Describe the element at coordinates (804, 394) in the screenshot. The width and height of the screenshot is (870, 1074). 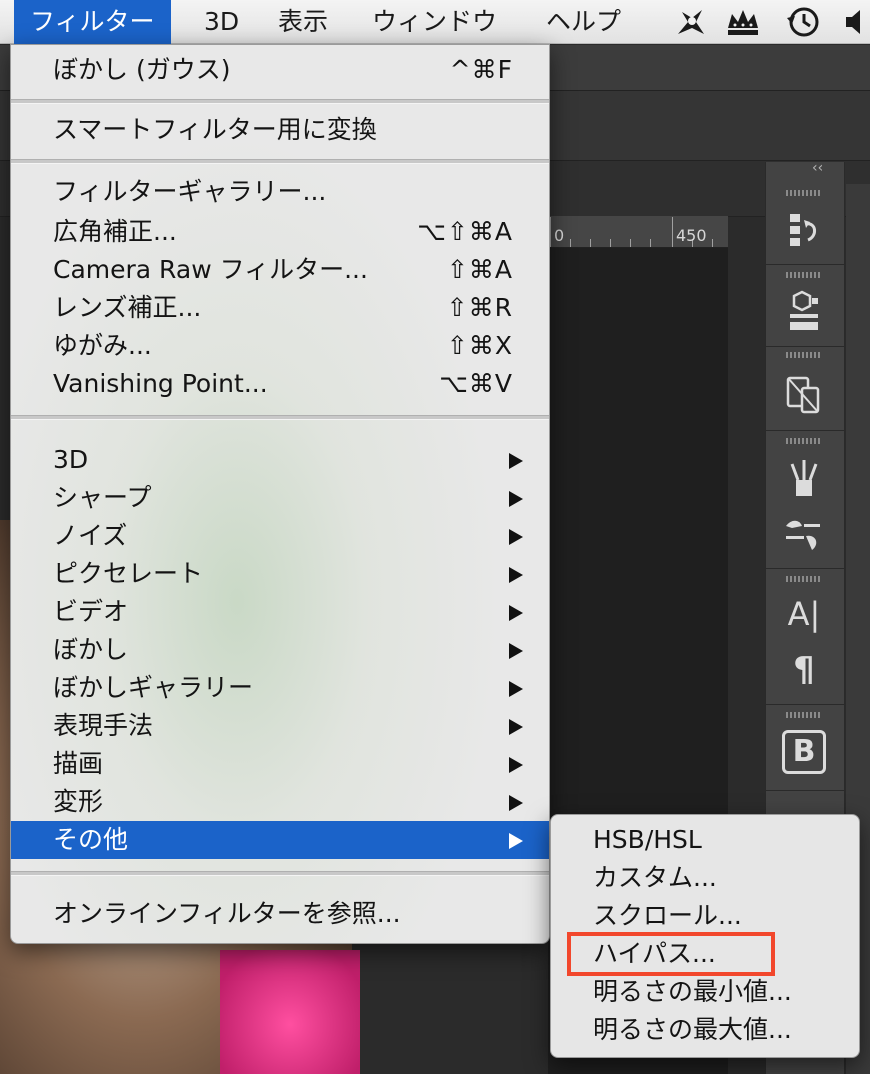
I see `device-preview-icon` at that location.